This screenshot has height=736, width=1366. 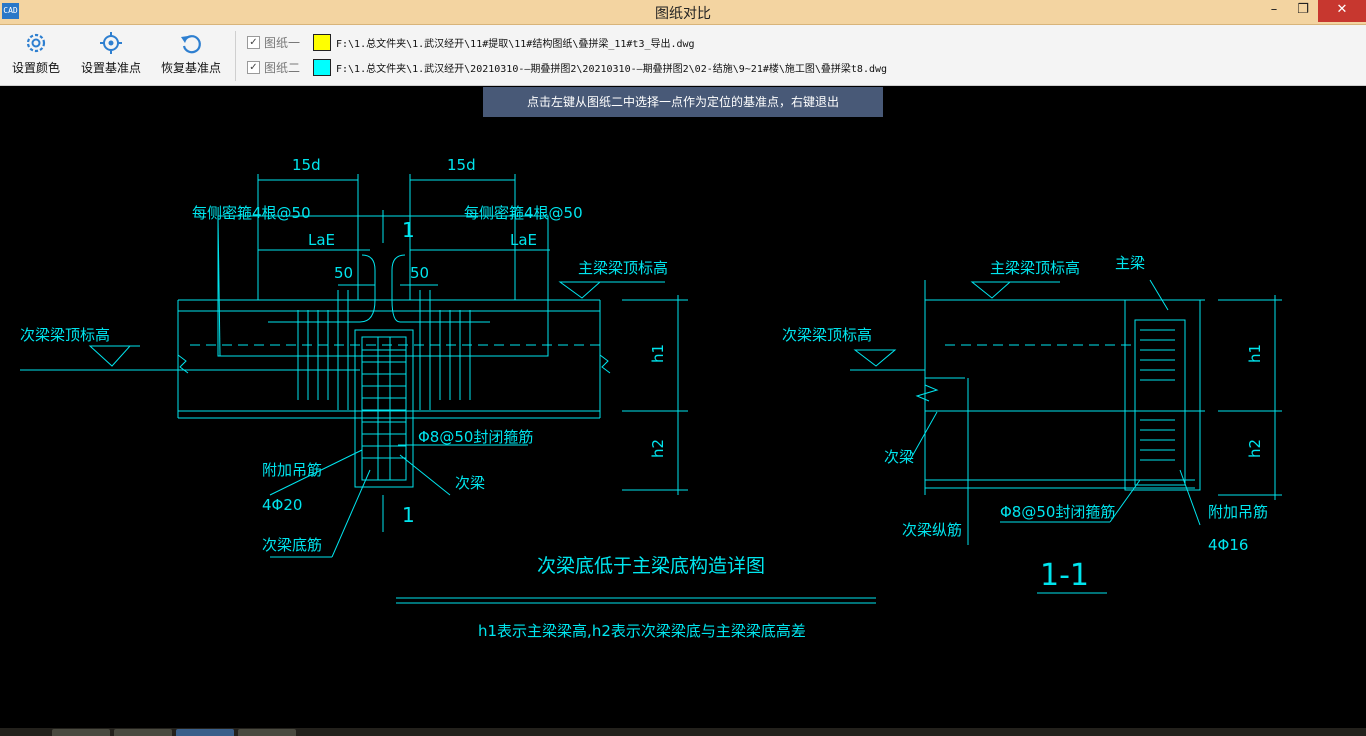 What do you see at coordinates (1238, 512) in the screenshot?
I see `hanger-label-right: 附加吊筋` at bounding box center [1238, 512].